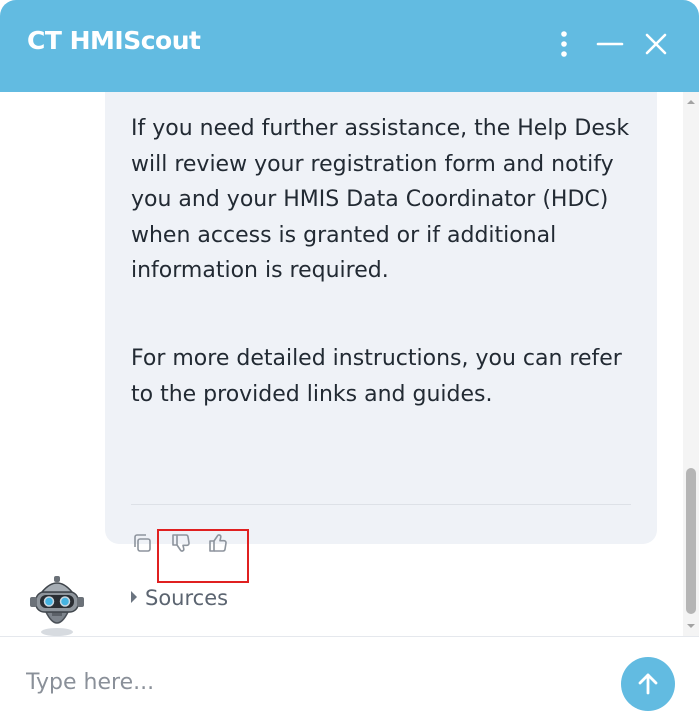 This screenshot has width=699, height=725. What do you see at coordinates (349, 46) in the screenshot?
I see `title-bar: CT HMIScout` at bounding box center [349, 46].